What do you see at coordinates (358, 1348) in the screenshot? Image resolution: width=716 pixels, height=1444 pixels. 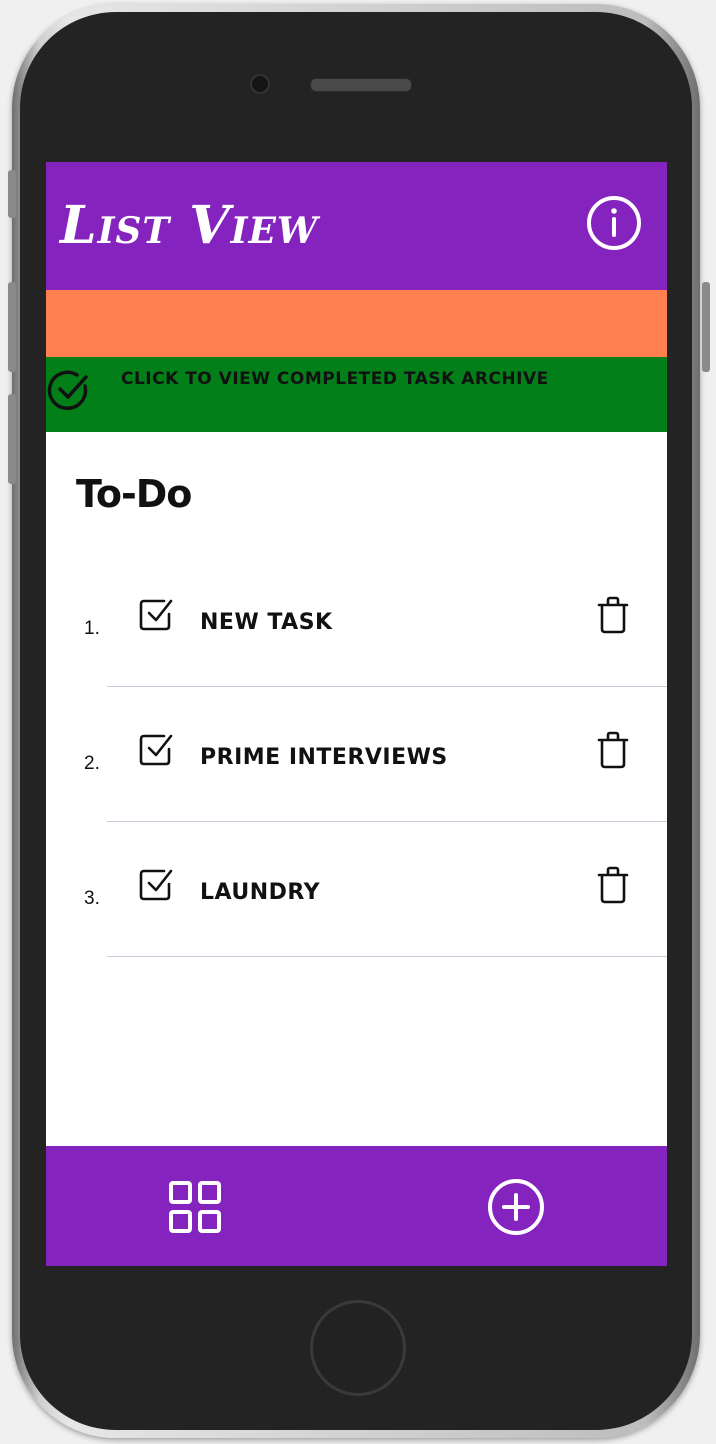 I see `home-button` at bounding box center [358, 1348].